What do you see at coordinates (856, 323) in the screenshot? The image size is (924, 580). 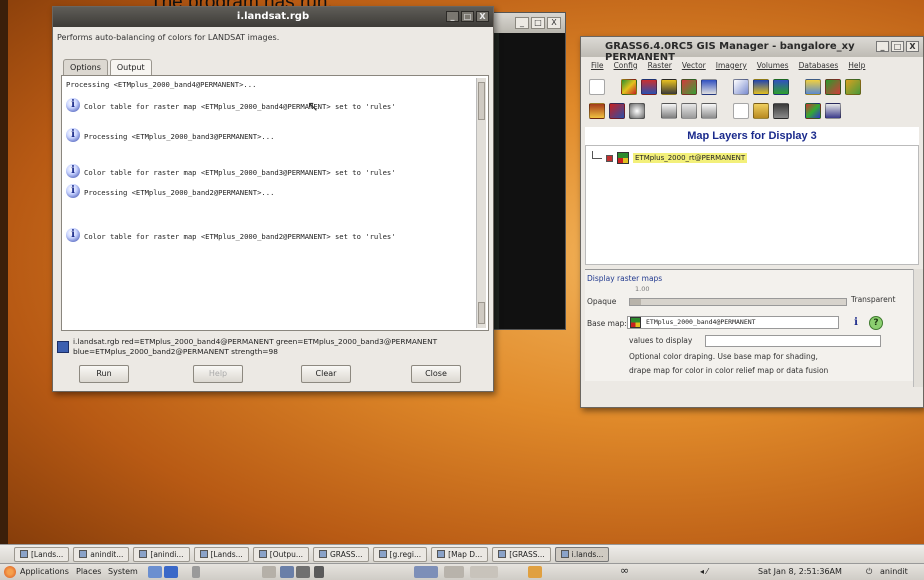 I see `info-button: i` at bounding box center [856, 323].